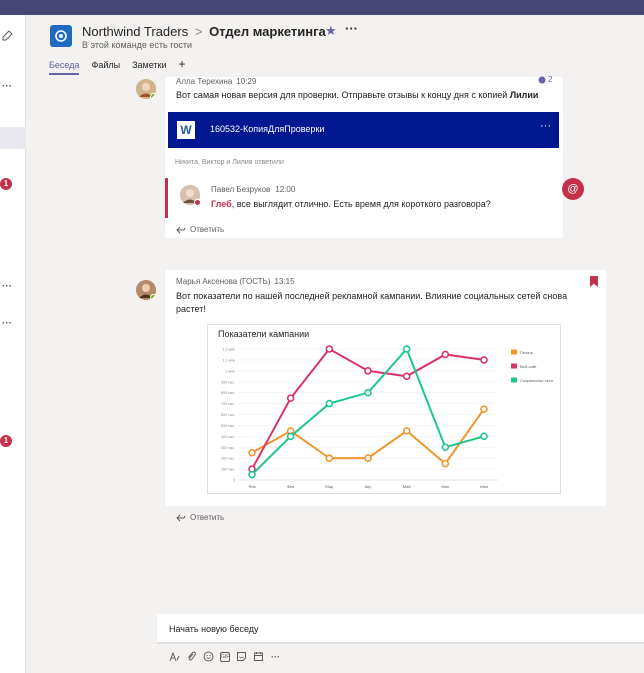 The width and height of the screenshot is (644, 673). What do you see at coordinates (228, 404) in the screenshot?
I see `y-tick-label: 700 тыс.` at bounding box center [228, 404].